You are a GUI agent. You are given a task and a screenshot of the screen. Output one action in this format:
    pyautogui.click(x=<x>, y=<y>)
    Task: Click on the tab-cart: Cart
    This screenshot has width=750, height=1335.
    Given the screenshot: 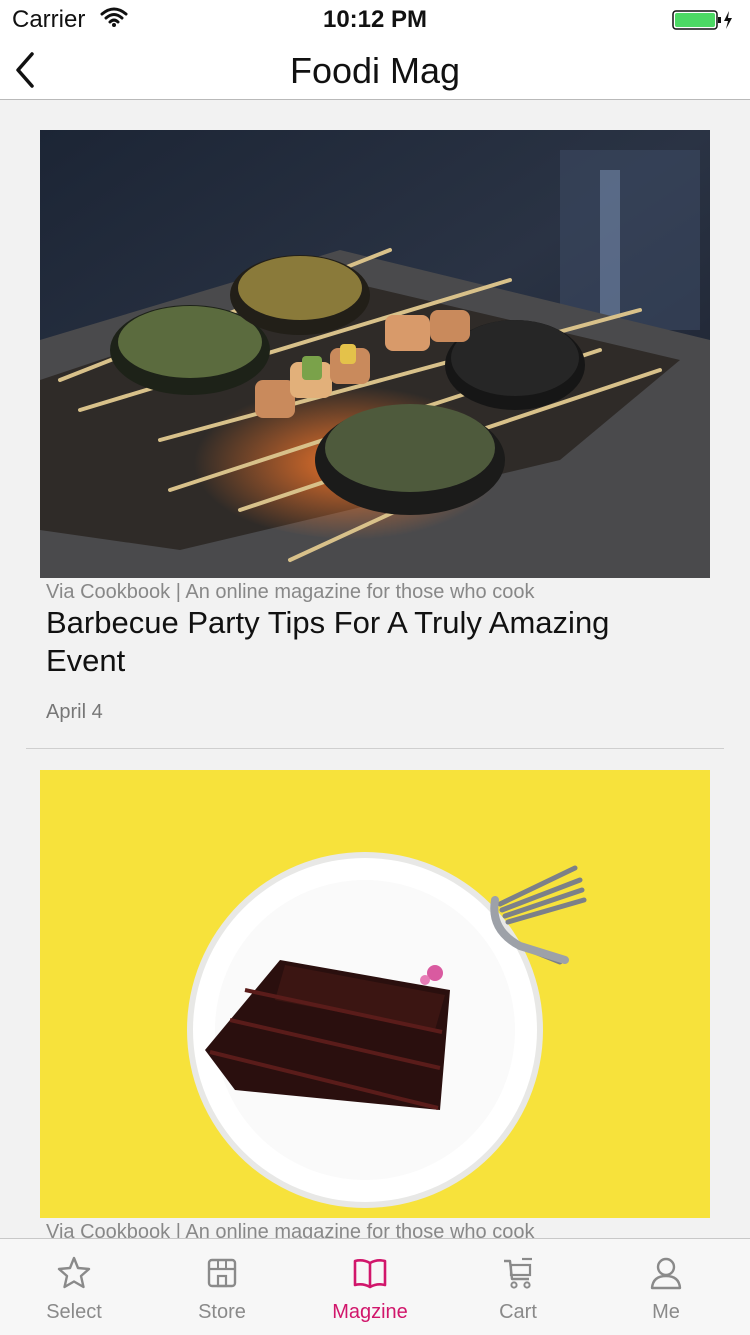 What is the action you would take?
    pyautogui.click(x=518, y=1287)
    